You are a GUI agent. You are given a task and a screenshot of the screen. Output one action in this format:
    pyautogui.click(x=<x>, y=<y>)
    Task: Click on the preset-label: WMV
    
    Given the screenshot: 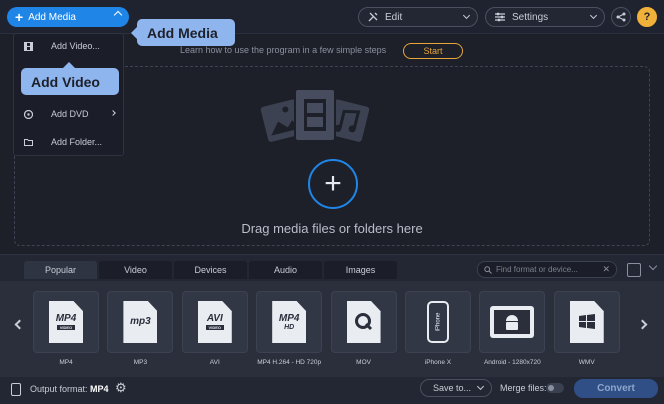 What is the action you would take?
    pyautogui.click(x=586, y=362)
    